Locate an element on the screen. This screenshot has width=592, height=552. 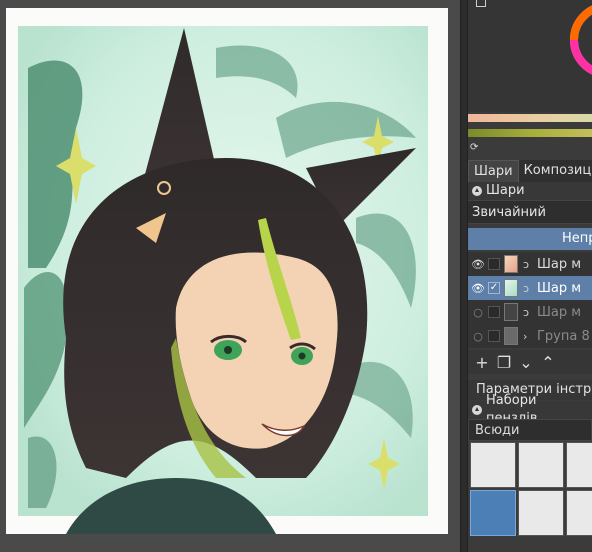
layer-toolbar: + ❐ ⌄ ⌃ is located at coordinates (530, 362).